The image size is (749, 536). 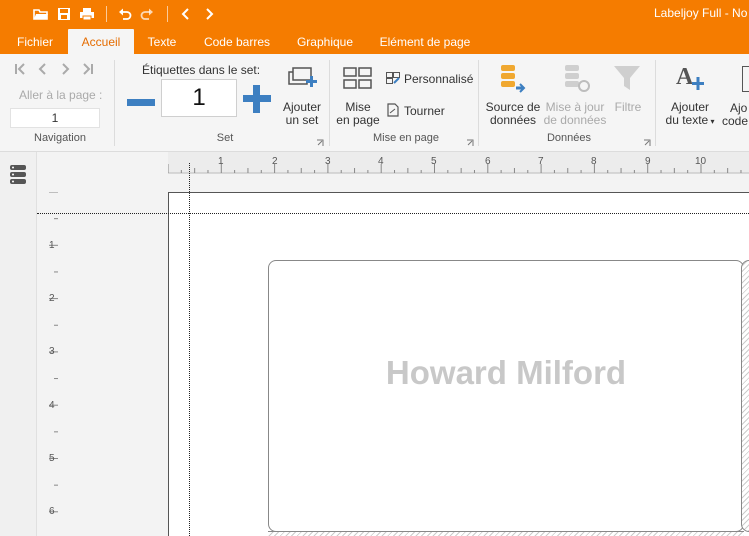 I want to click on window-title: Labeljoy Full - No, so click(x=701, y=13).